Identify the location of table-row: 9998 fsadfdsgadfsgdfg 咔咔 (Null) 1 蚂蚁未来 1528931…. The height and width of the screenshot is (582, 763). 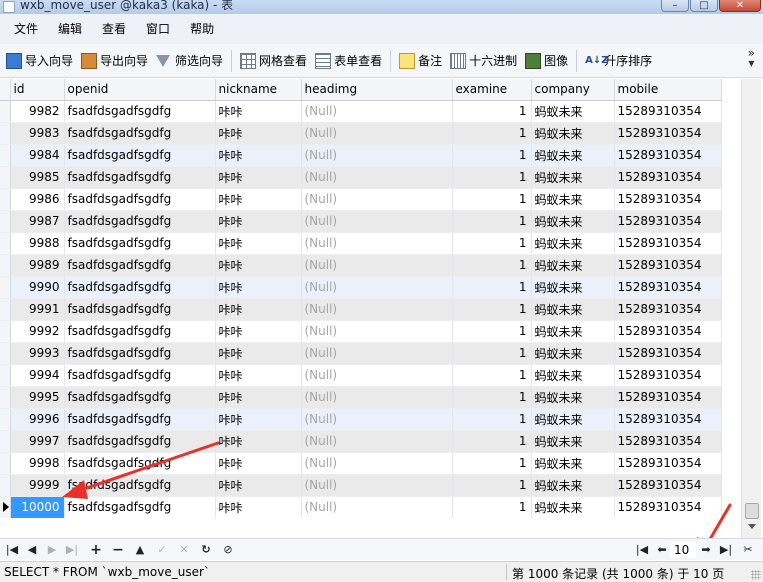
(361, 463).